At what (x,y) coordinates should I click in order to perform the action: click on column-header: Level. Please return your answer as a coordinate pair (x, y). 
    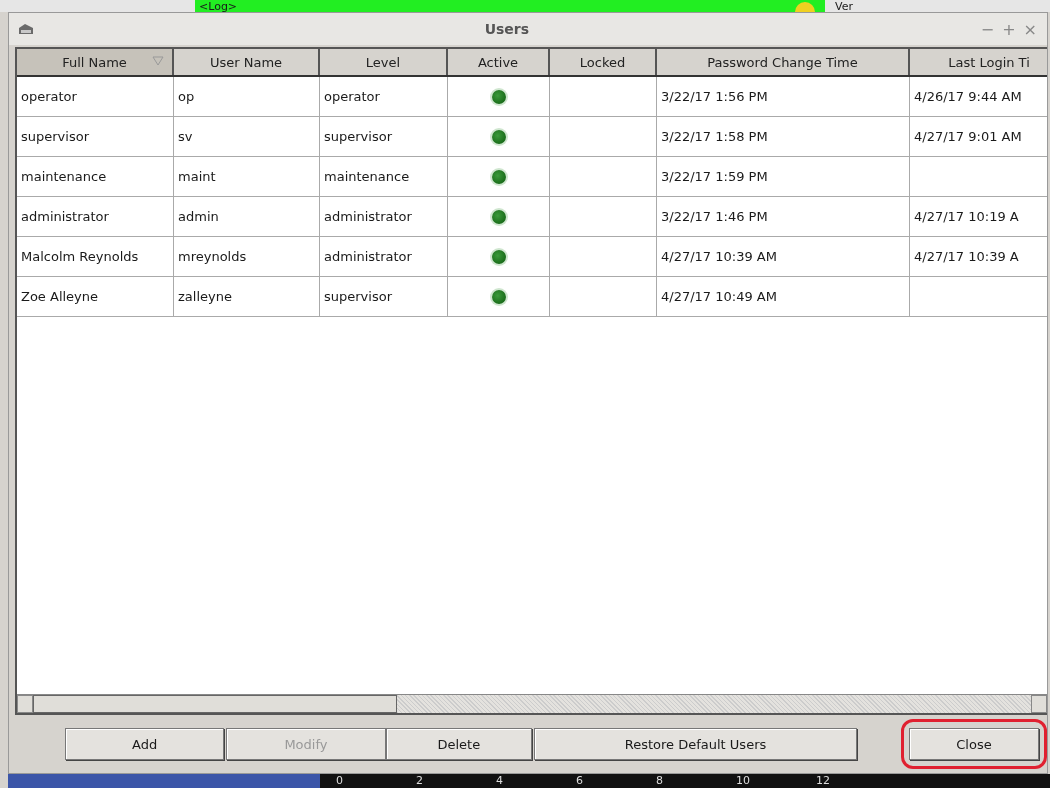
    Looking at the image, I should click on (384, 62).